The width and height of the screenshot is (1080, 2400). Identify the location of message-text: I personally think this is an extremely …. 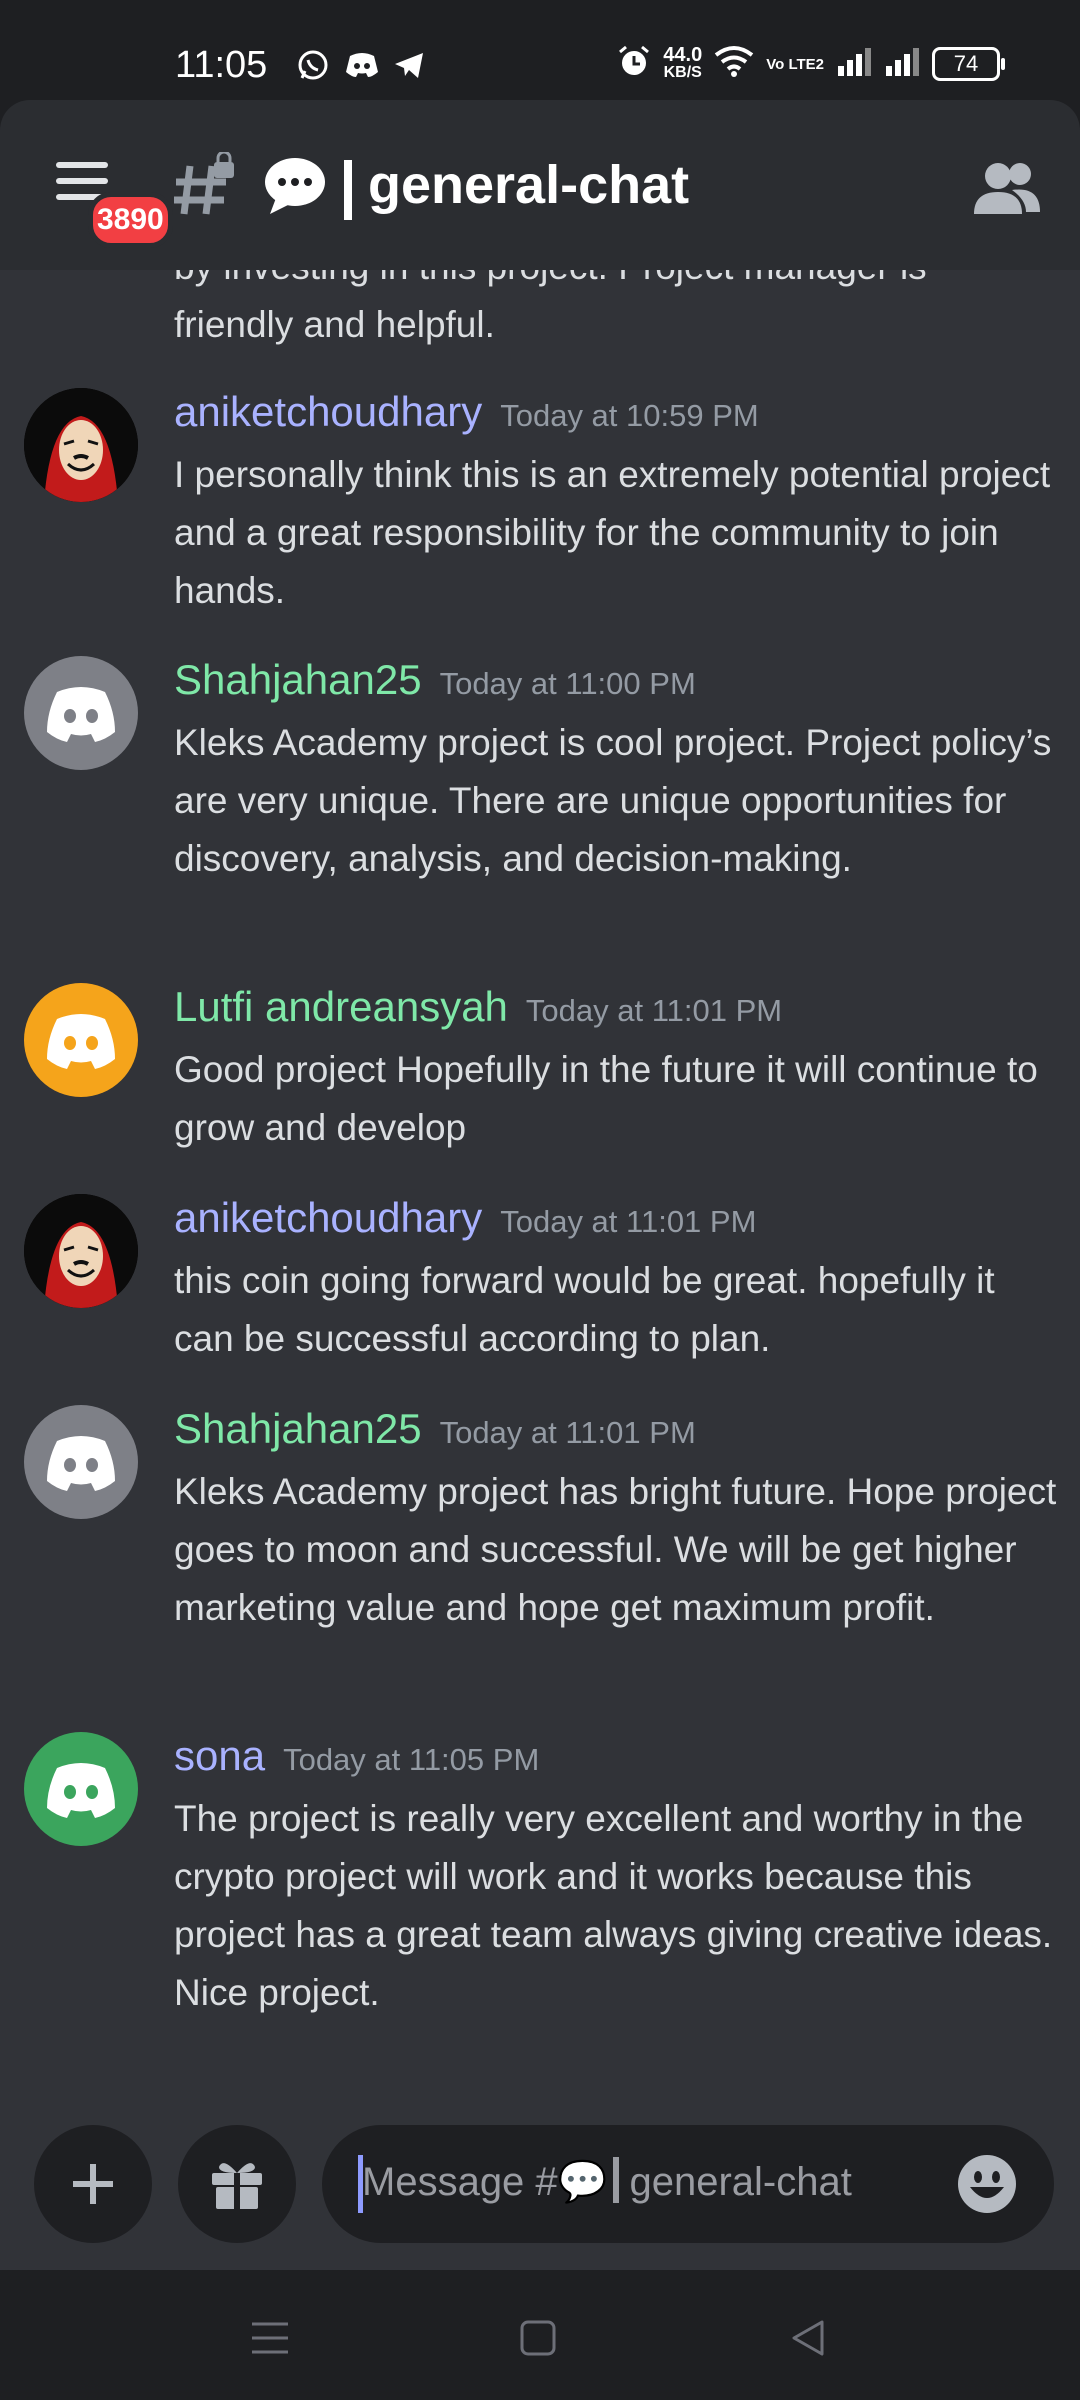
(612, 532).